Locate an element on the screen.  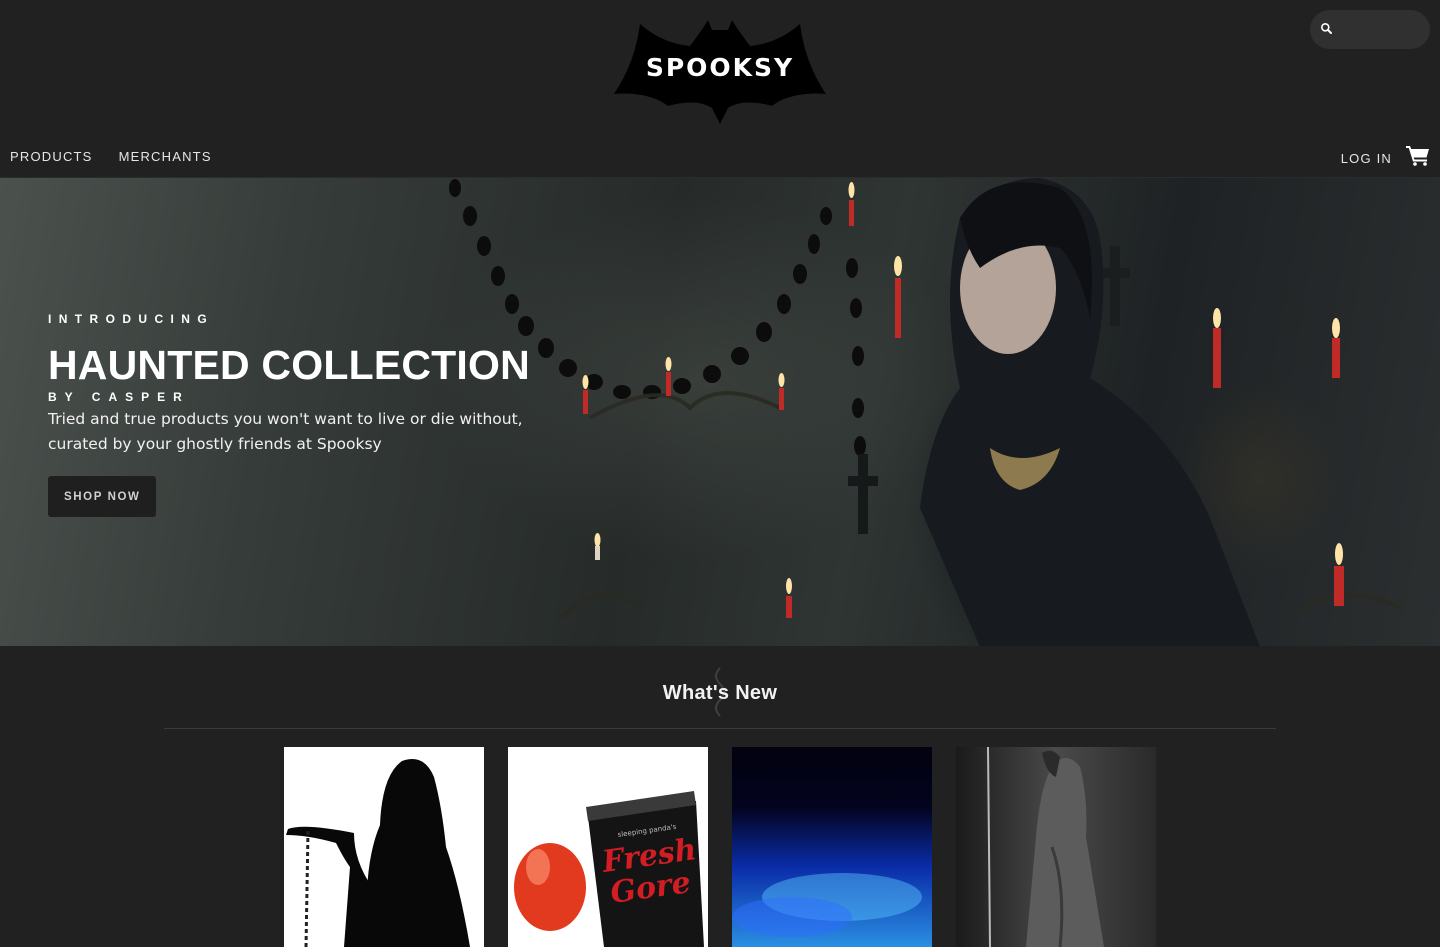
product-card-ghost is located at coordinates (1056, 847).